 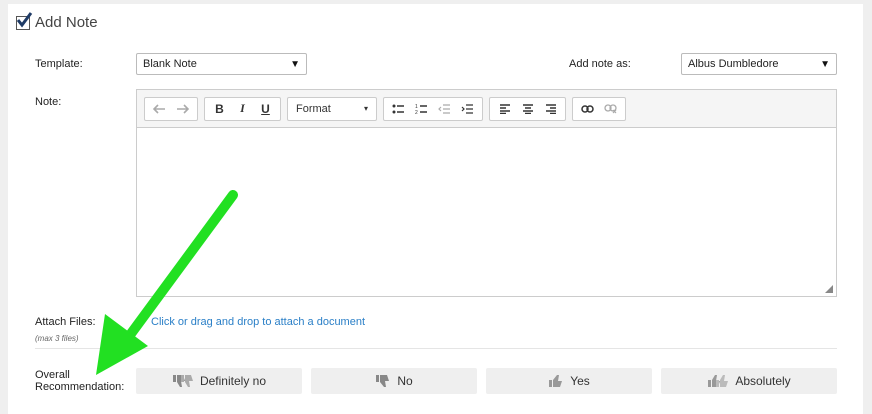 I want to click on link-icon, so click(x=587, y=109).